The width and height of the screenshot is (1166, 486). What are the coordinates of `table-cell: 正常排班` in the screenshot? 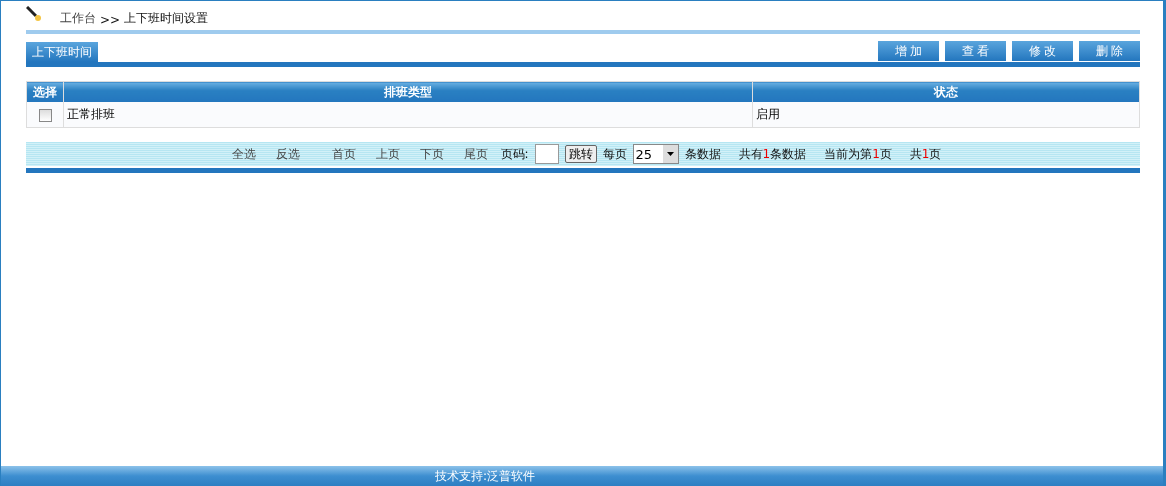 It's located at (408, 115).